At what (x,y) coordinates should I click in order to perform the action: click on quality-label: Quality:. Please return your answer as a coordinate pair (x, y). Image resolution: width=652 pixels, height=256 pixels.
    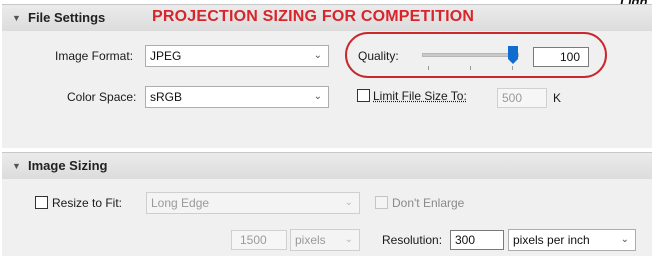
    Looking at the image, I should click on (378, 56).